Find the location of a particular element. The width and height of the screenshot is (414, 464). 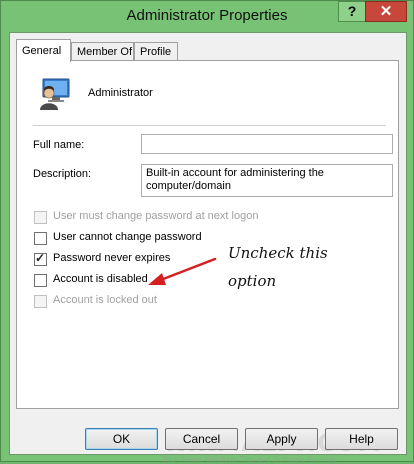

cancel-button: Cancel is located at coordinates (201, 439).